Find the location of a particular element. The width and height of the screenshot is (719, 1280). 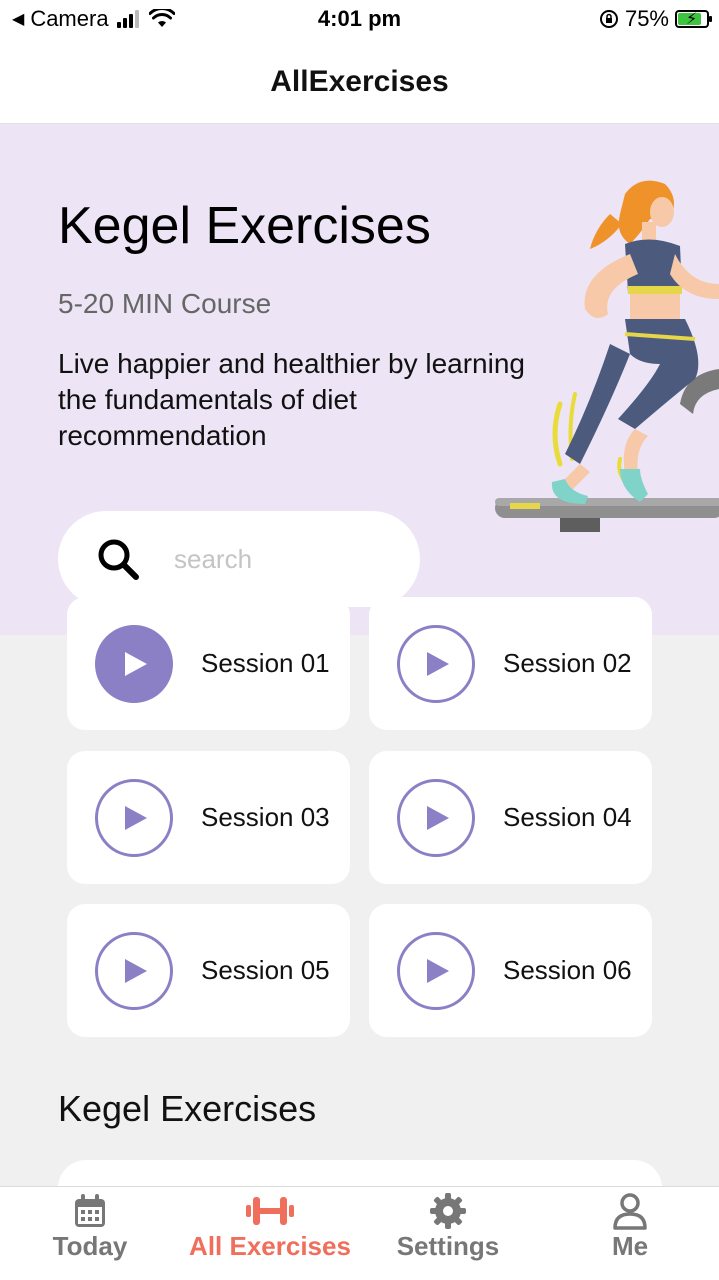

session-card: Session 05 is located at coordinates (208, 970).